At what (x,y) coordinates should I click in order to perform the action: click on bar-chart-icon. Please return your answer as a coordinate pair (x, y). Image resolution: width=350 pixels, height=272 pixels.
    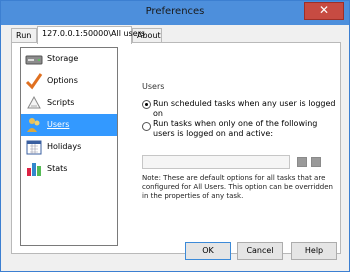
    Looking at the image, I should click on (34, 169).